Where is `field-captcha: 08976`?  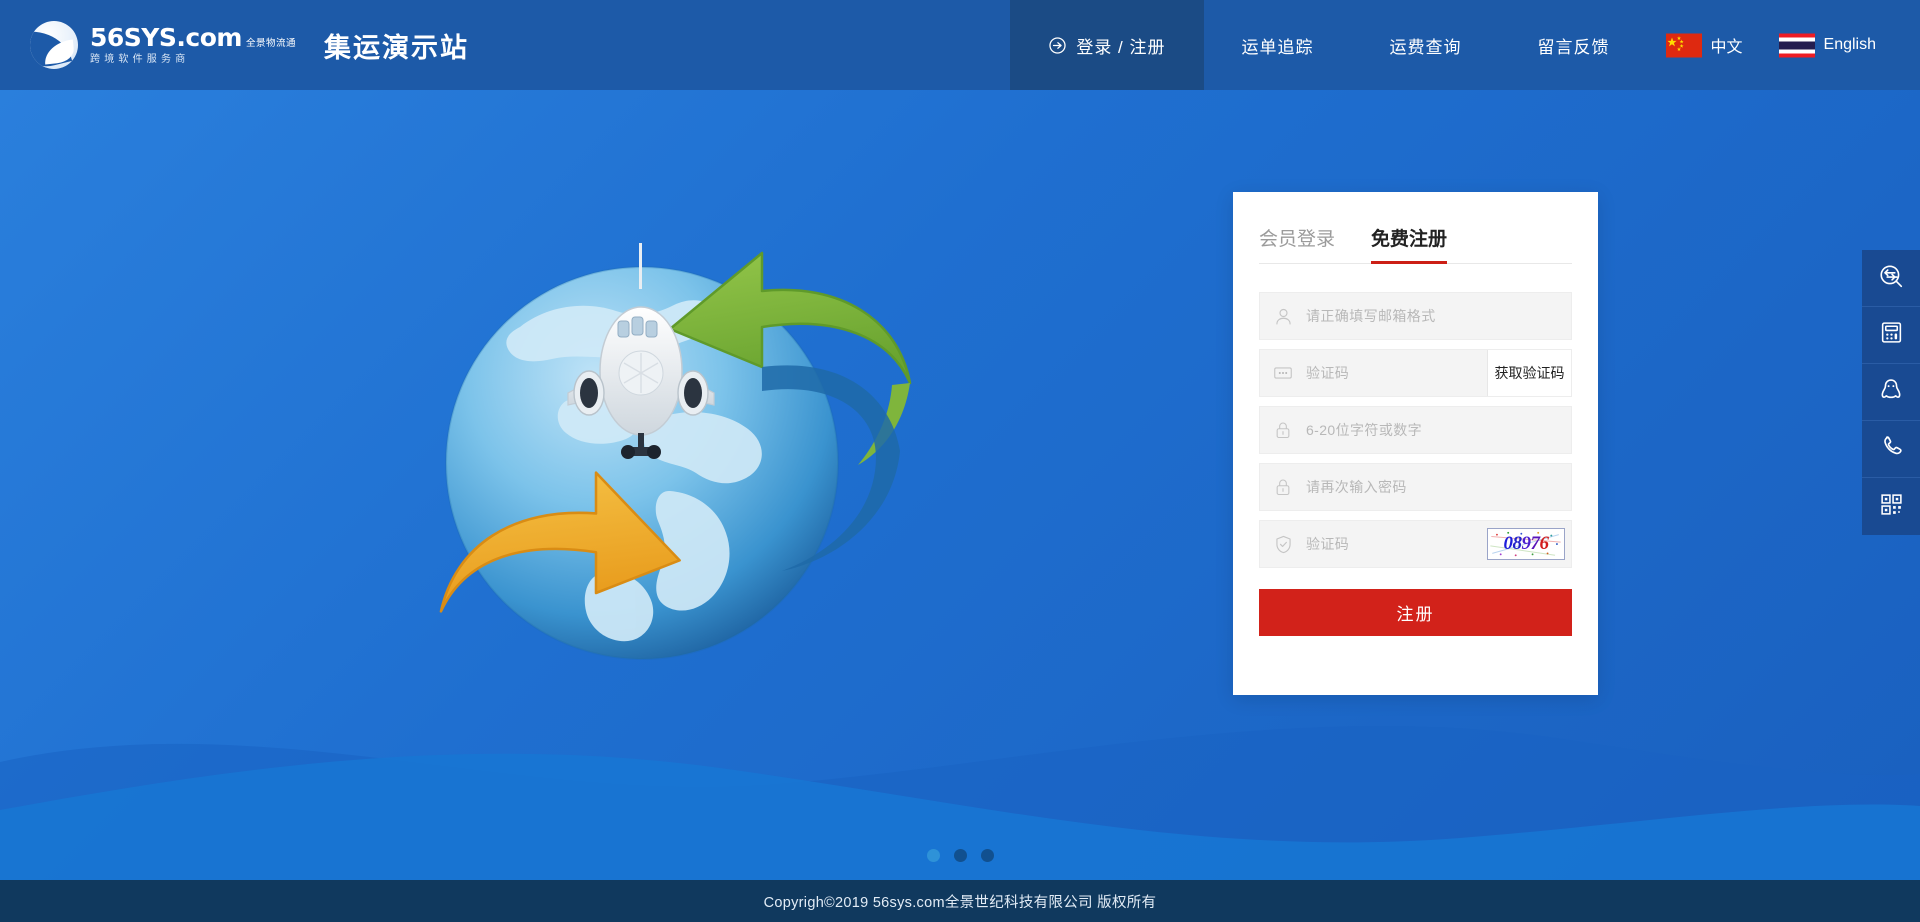
field-captcha: 08976 is located at coordinates (1415, 544).